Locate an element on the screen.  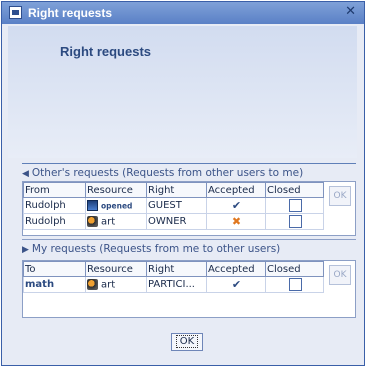
cell-accepted: ✖ is located at coordinates (236, 221).